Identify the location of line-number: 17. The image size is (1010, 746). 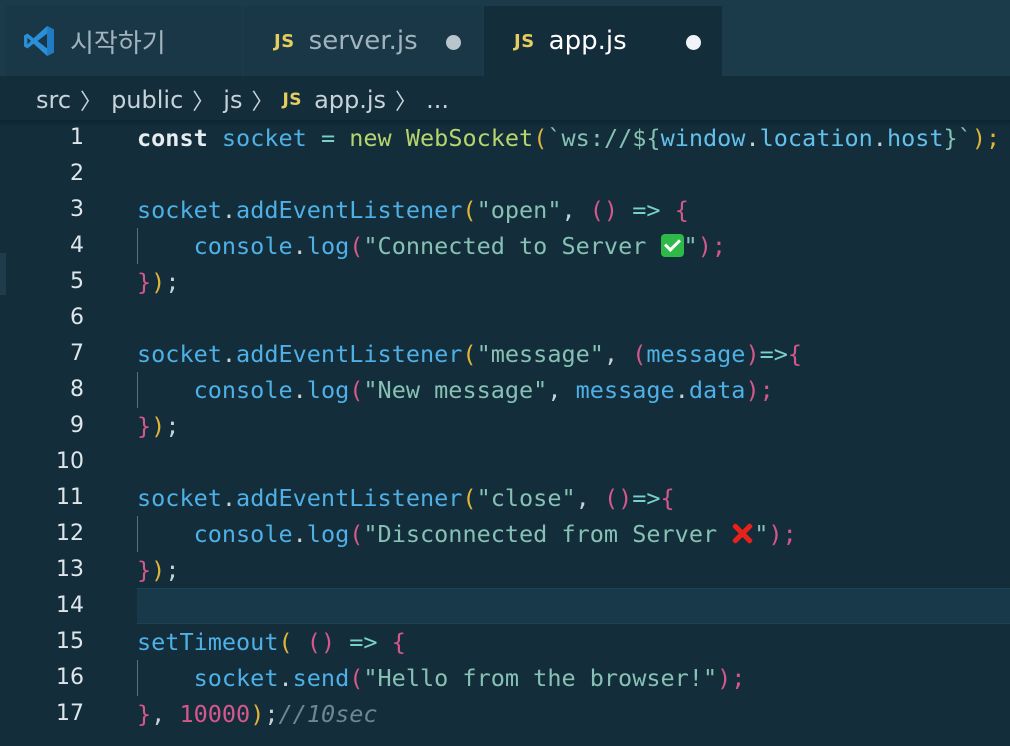
(70, 713).